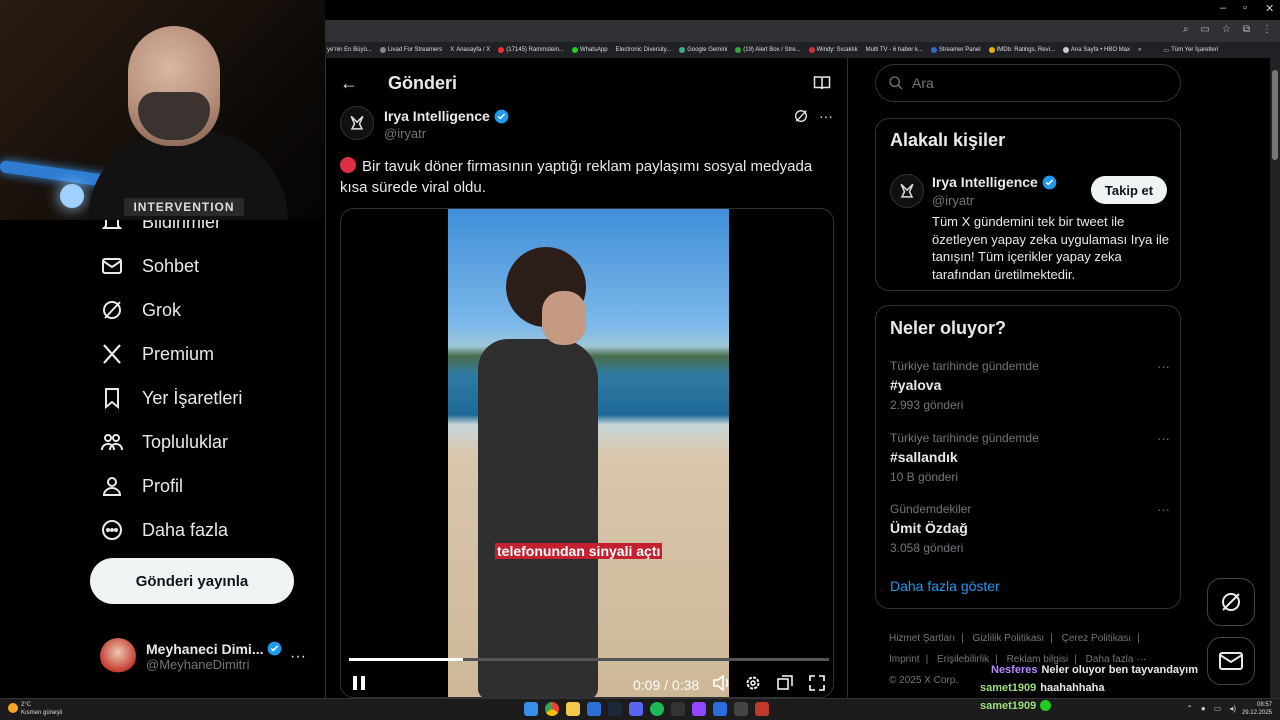  What do you see at coordinates (1016, 706) in the screenshot?
I see `chat-message: samet1909` at bounding box center [1016, 706].